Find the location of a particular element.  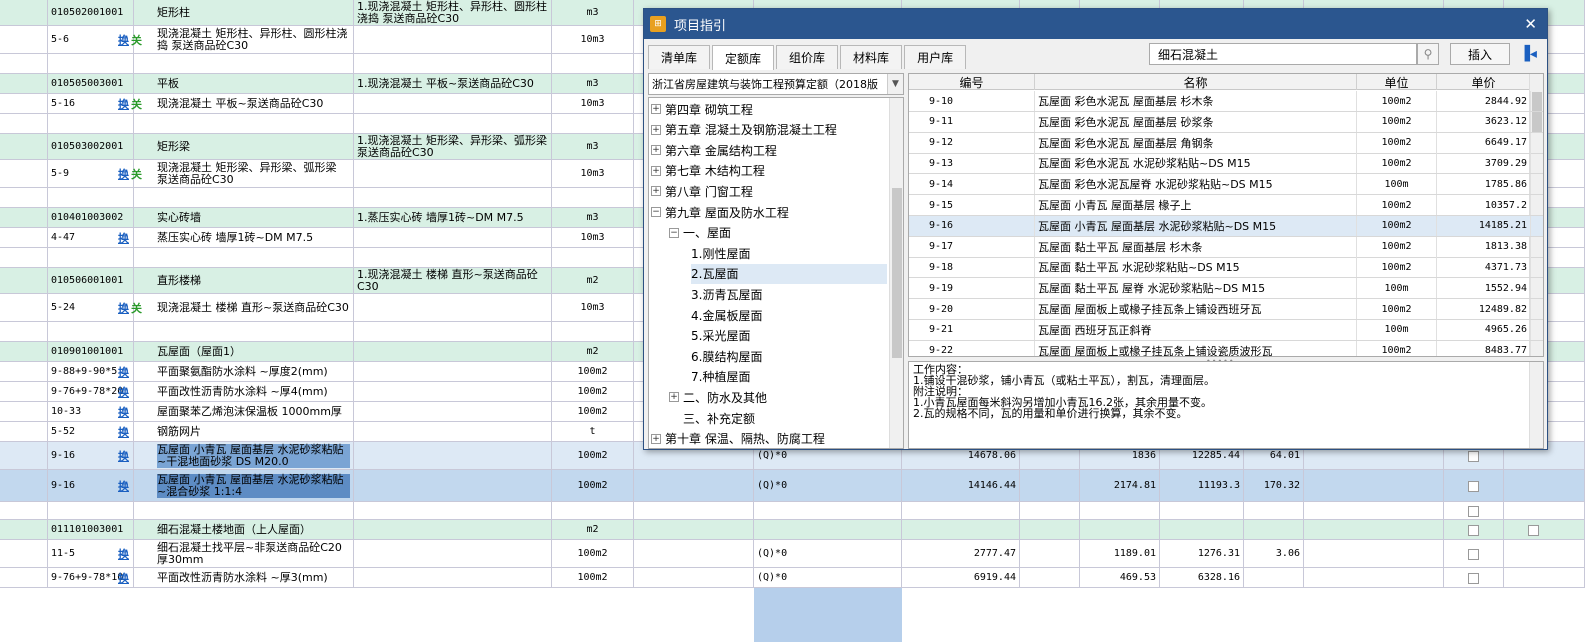

name-cell: 实心砖墙 is located at coordinates (254, 217).